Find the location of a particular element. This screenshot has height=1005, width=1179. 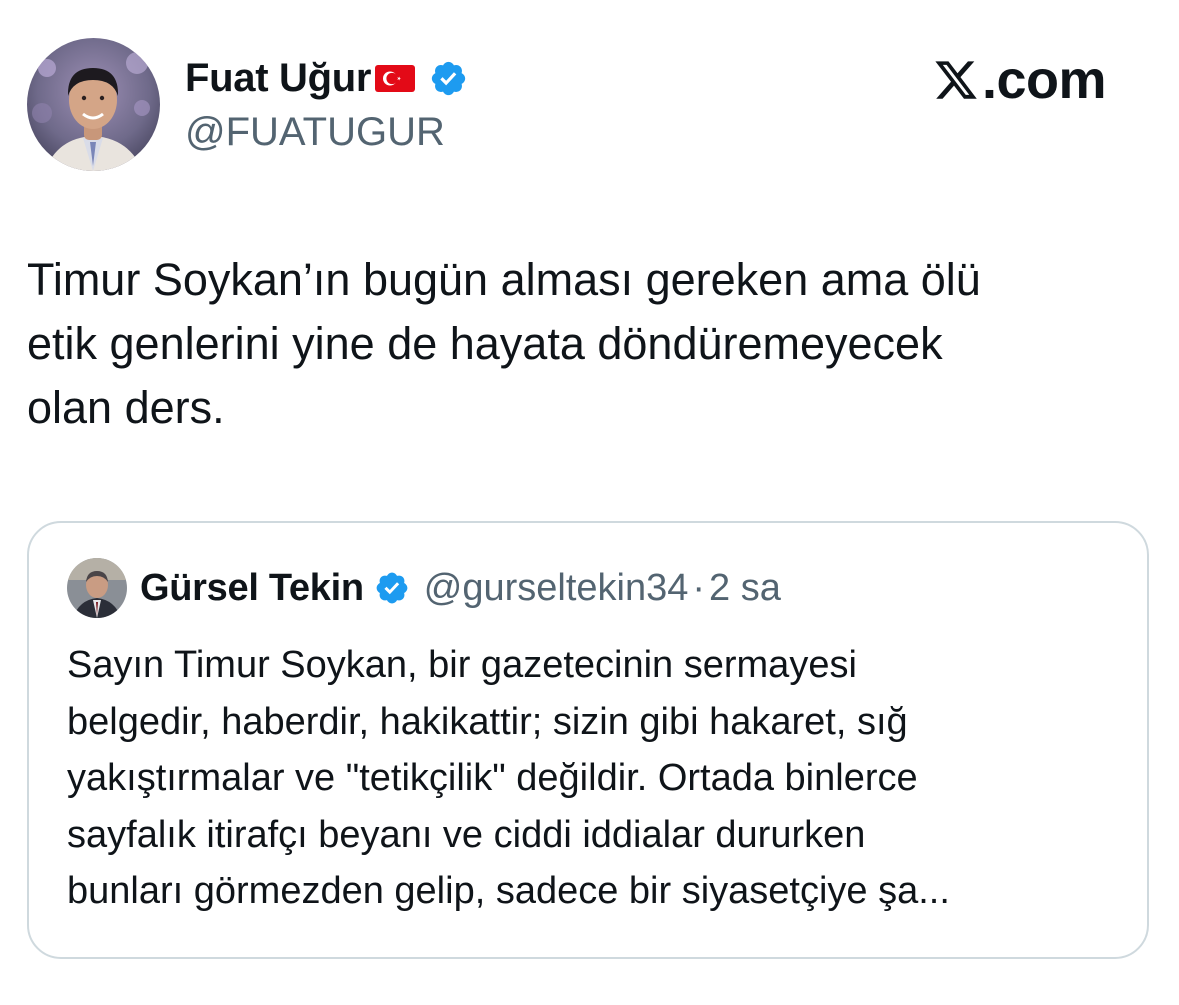

author-avatar is located at coordinates (93, 104).